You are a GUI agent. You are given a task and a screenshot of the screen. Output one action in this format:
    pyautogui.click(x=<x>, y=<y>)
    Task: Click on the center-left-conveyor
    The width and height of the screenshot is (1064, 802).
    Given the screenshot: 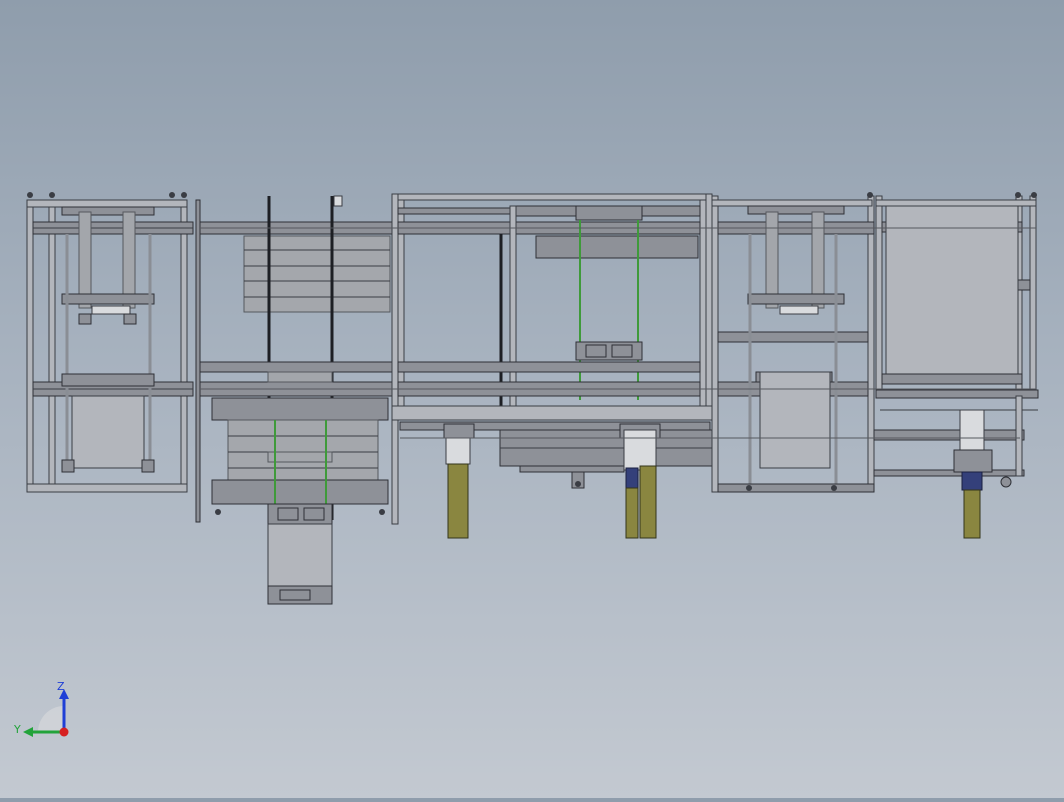 What is the action you would take?
    pyautogui.click(x=296, y=400)
    